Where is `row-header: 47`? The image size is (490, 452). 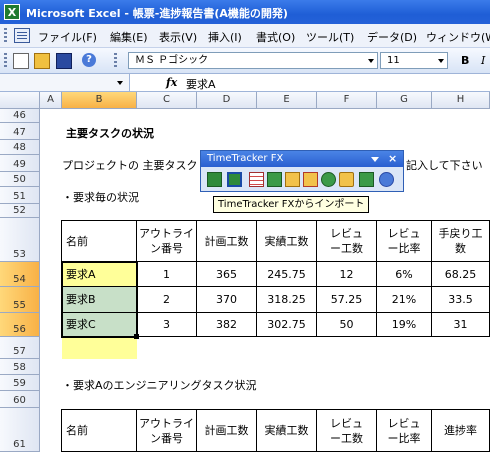
row-header: 47 is located at coordinates (20, 131).